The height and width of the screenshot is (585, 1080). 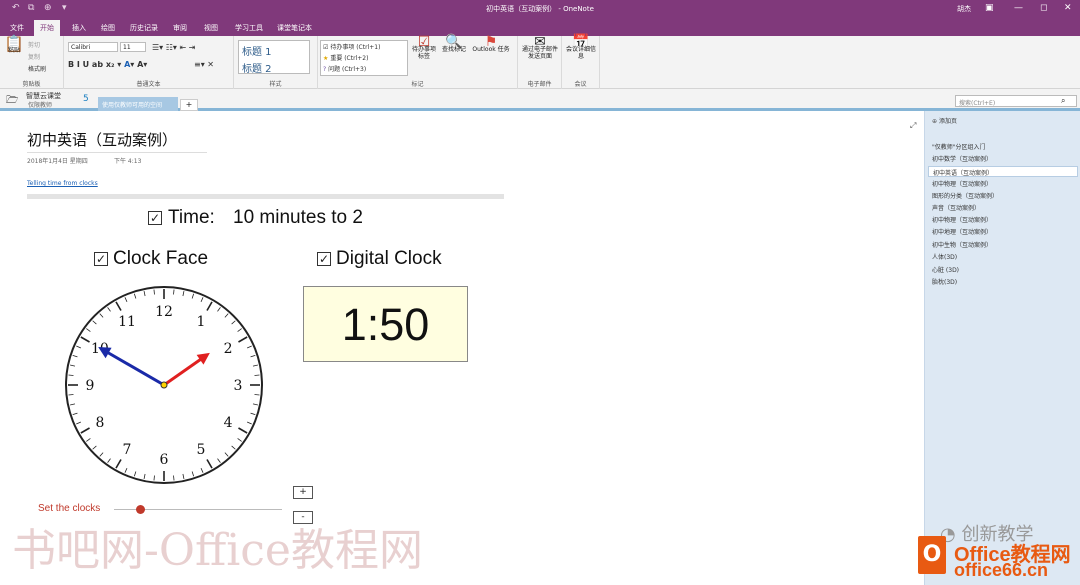 I want to click on user-name: 胡杰, so click(x=964, y=9).